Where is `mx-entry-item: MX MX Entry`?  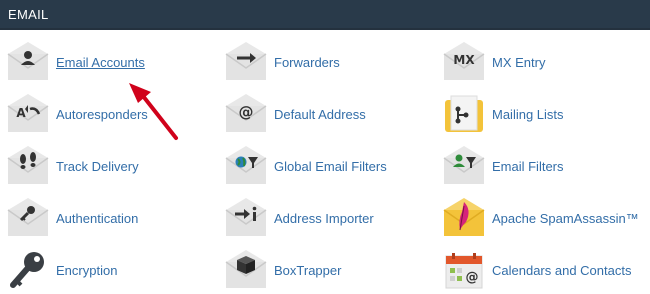 mx-entry-item: MX MX Entry is located at coordinates (493, 62).